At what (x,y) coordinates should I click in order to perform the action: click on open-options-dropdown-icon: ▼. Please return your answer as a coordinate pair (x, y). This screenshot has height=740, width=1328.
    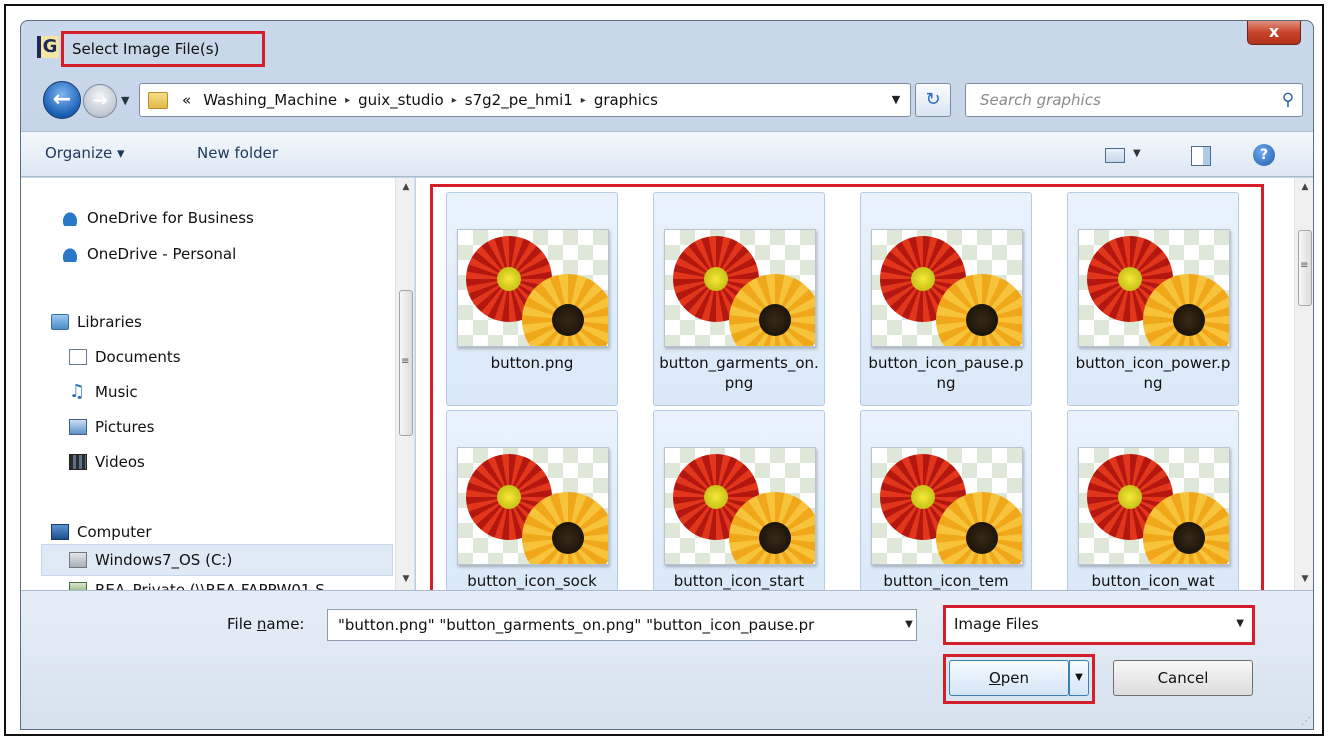
    Looking at the image, I should click on (1079, 678).